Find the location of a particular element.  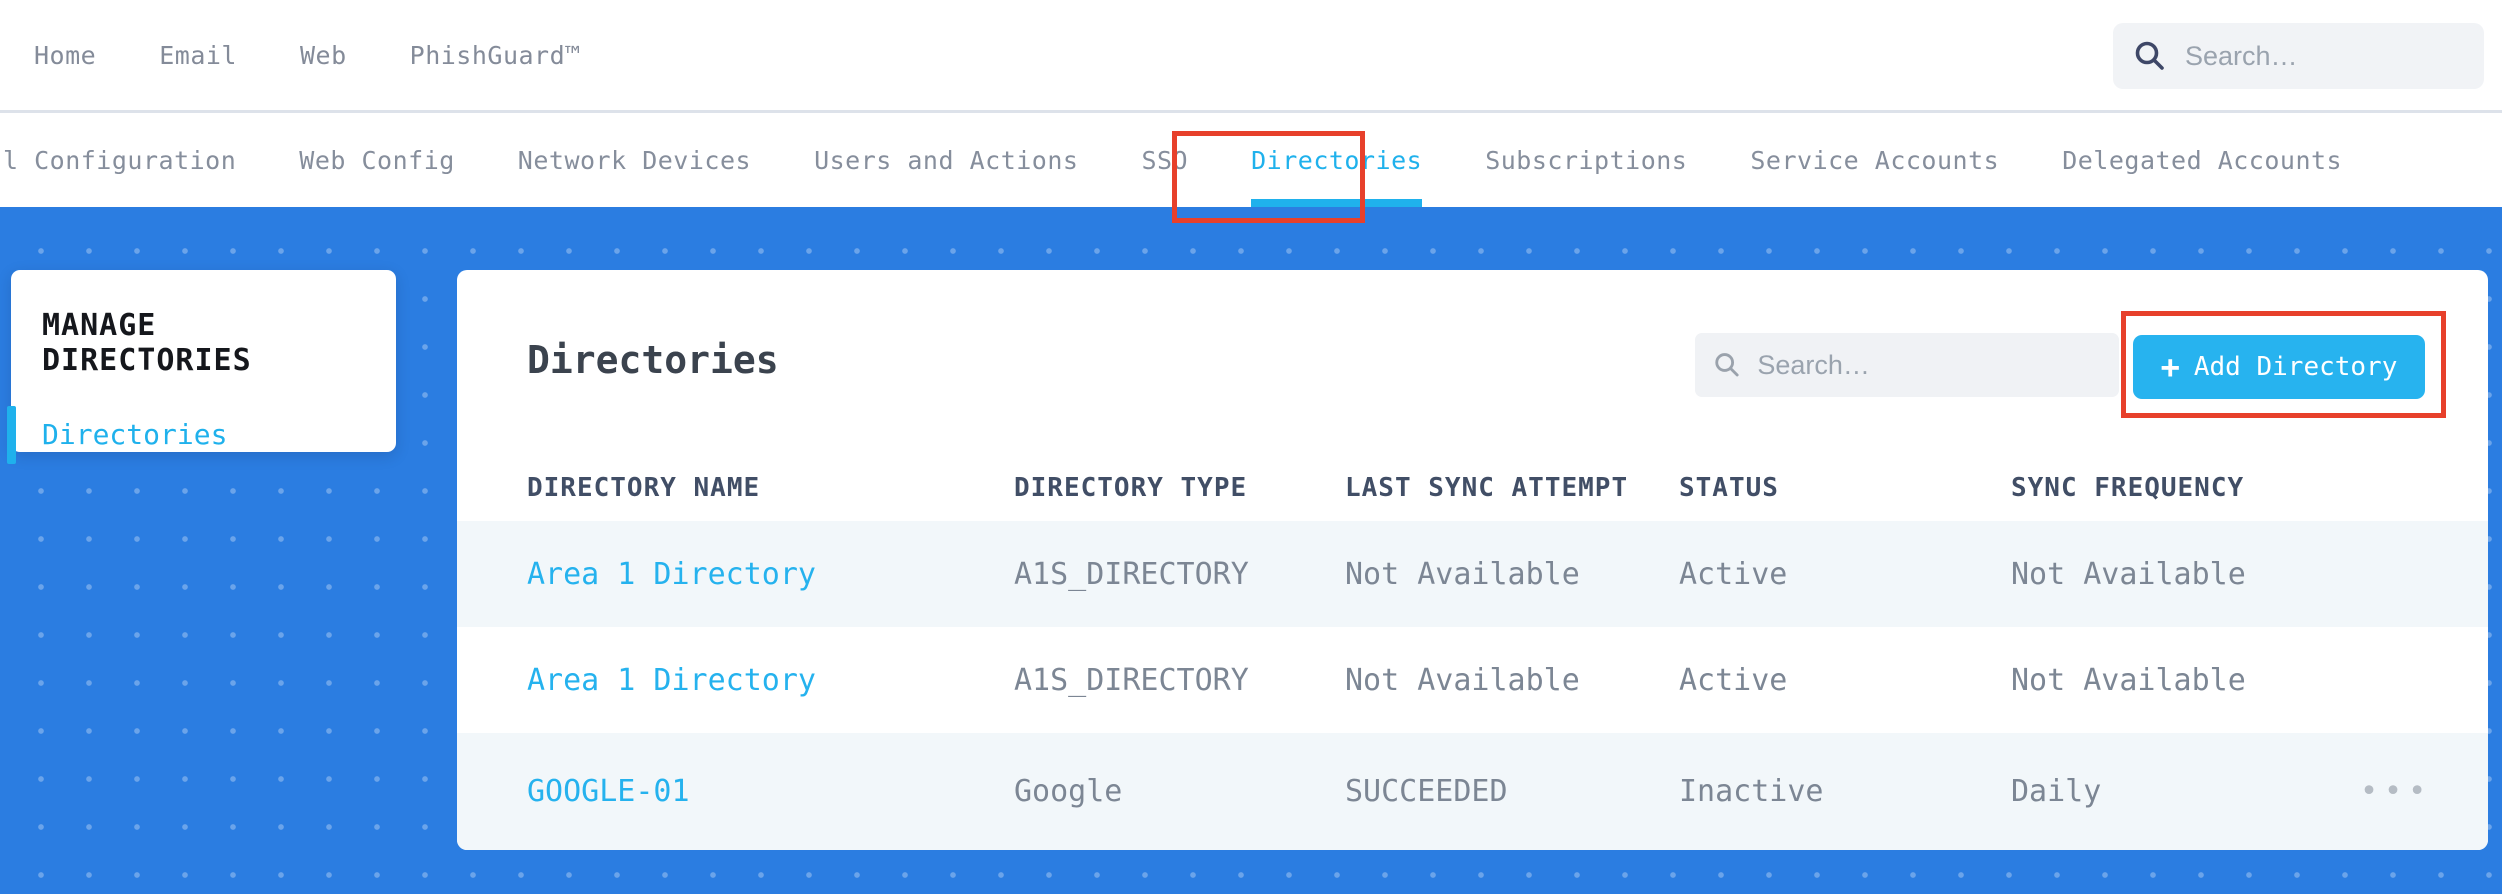

column-header-last-sync-attempt: LAST SYNC ATTEMPT is located at coordinates (1487, 488).